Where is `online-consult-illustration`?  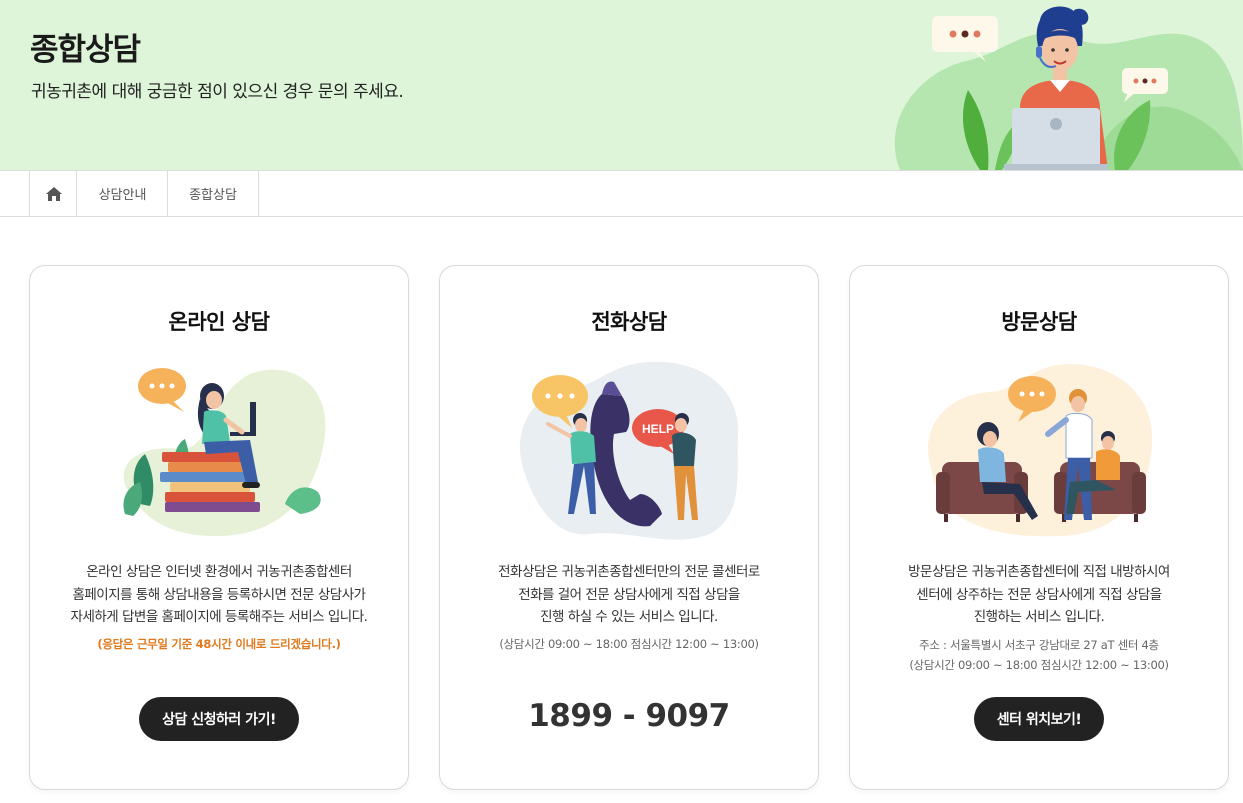 online-consult-illustration is located at coordinates (224, 452).